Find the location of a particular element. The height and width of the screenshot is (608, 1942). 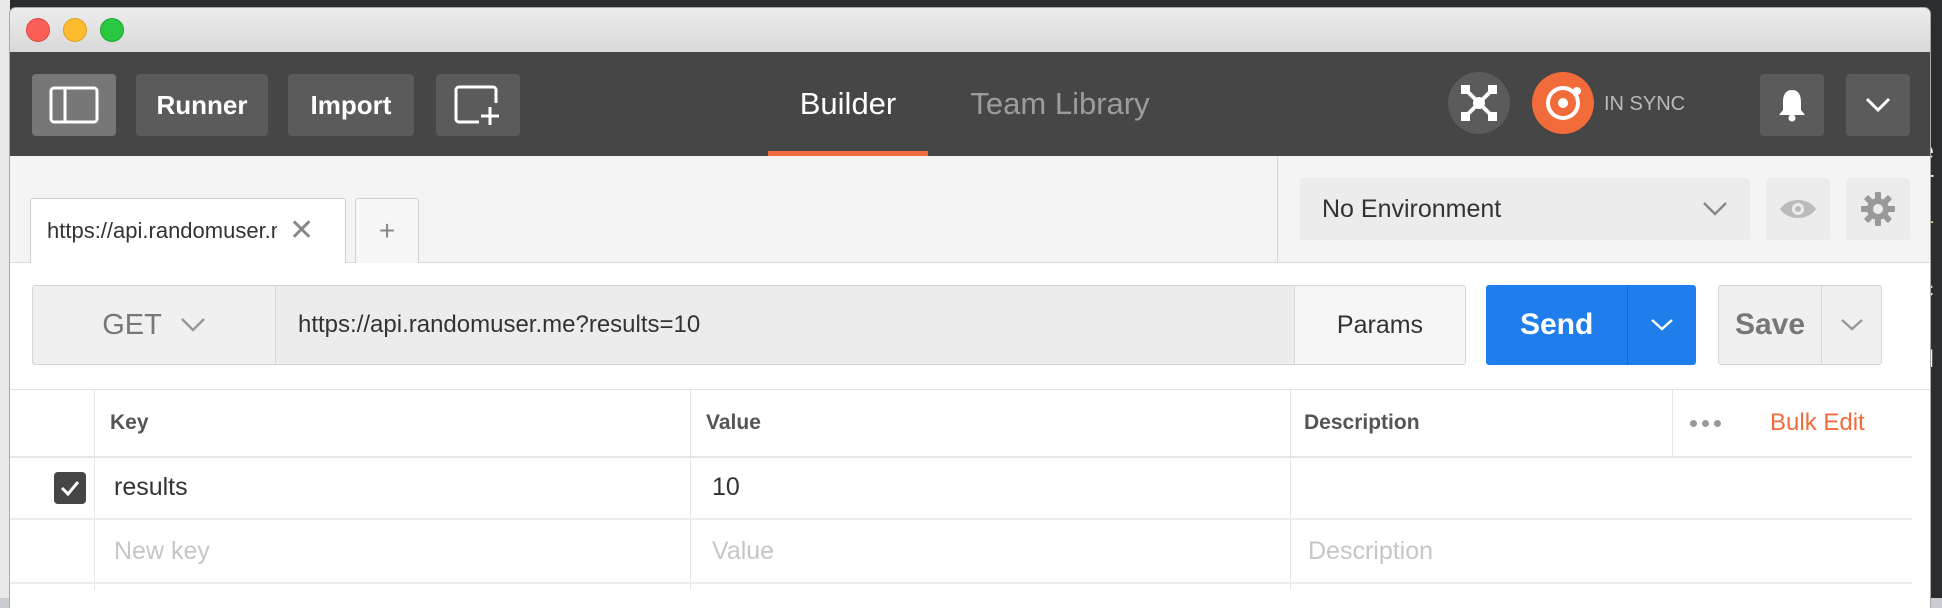

method-select: GET is located at coordinates (154, 325).